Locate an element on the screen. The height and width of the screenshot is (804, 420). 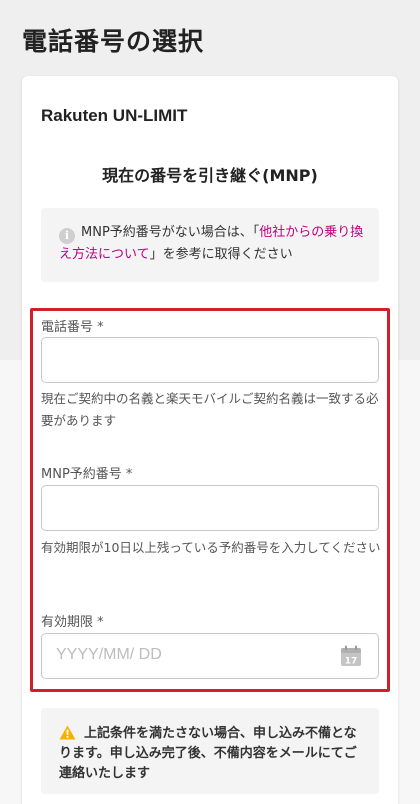
info-icon: i is located at coordinates (67, 236).